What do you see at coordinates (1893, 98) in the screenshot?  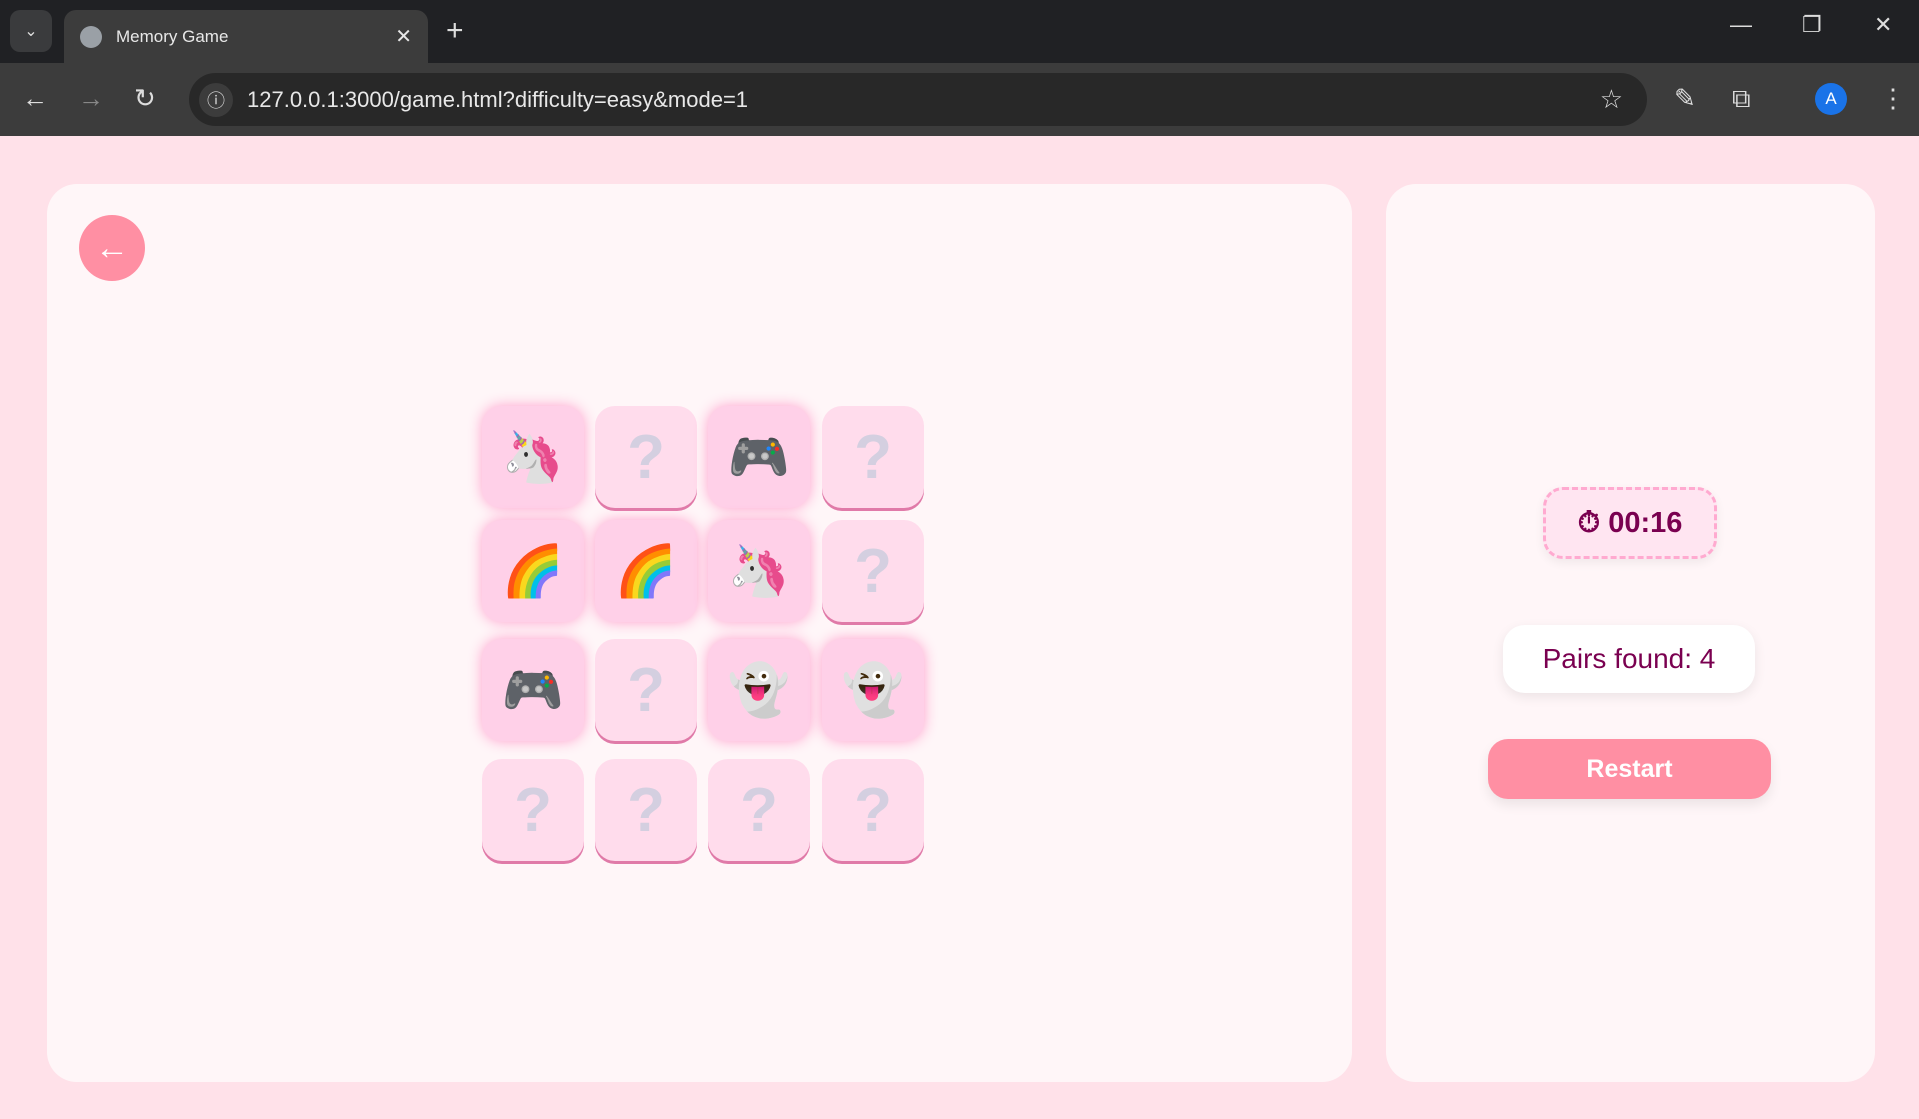 I see `menu-icon: ⋮` at bounding box center [1893, 98].